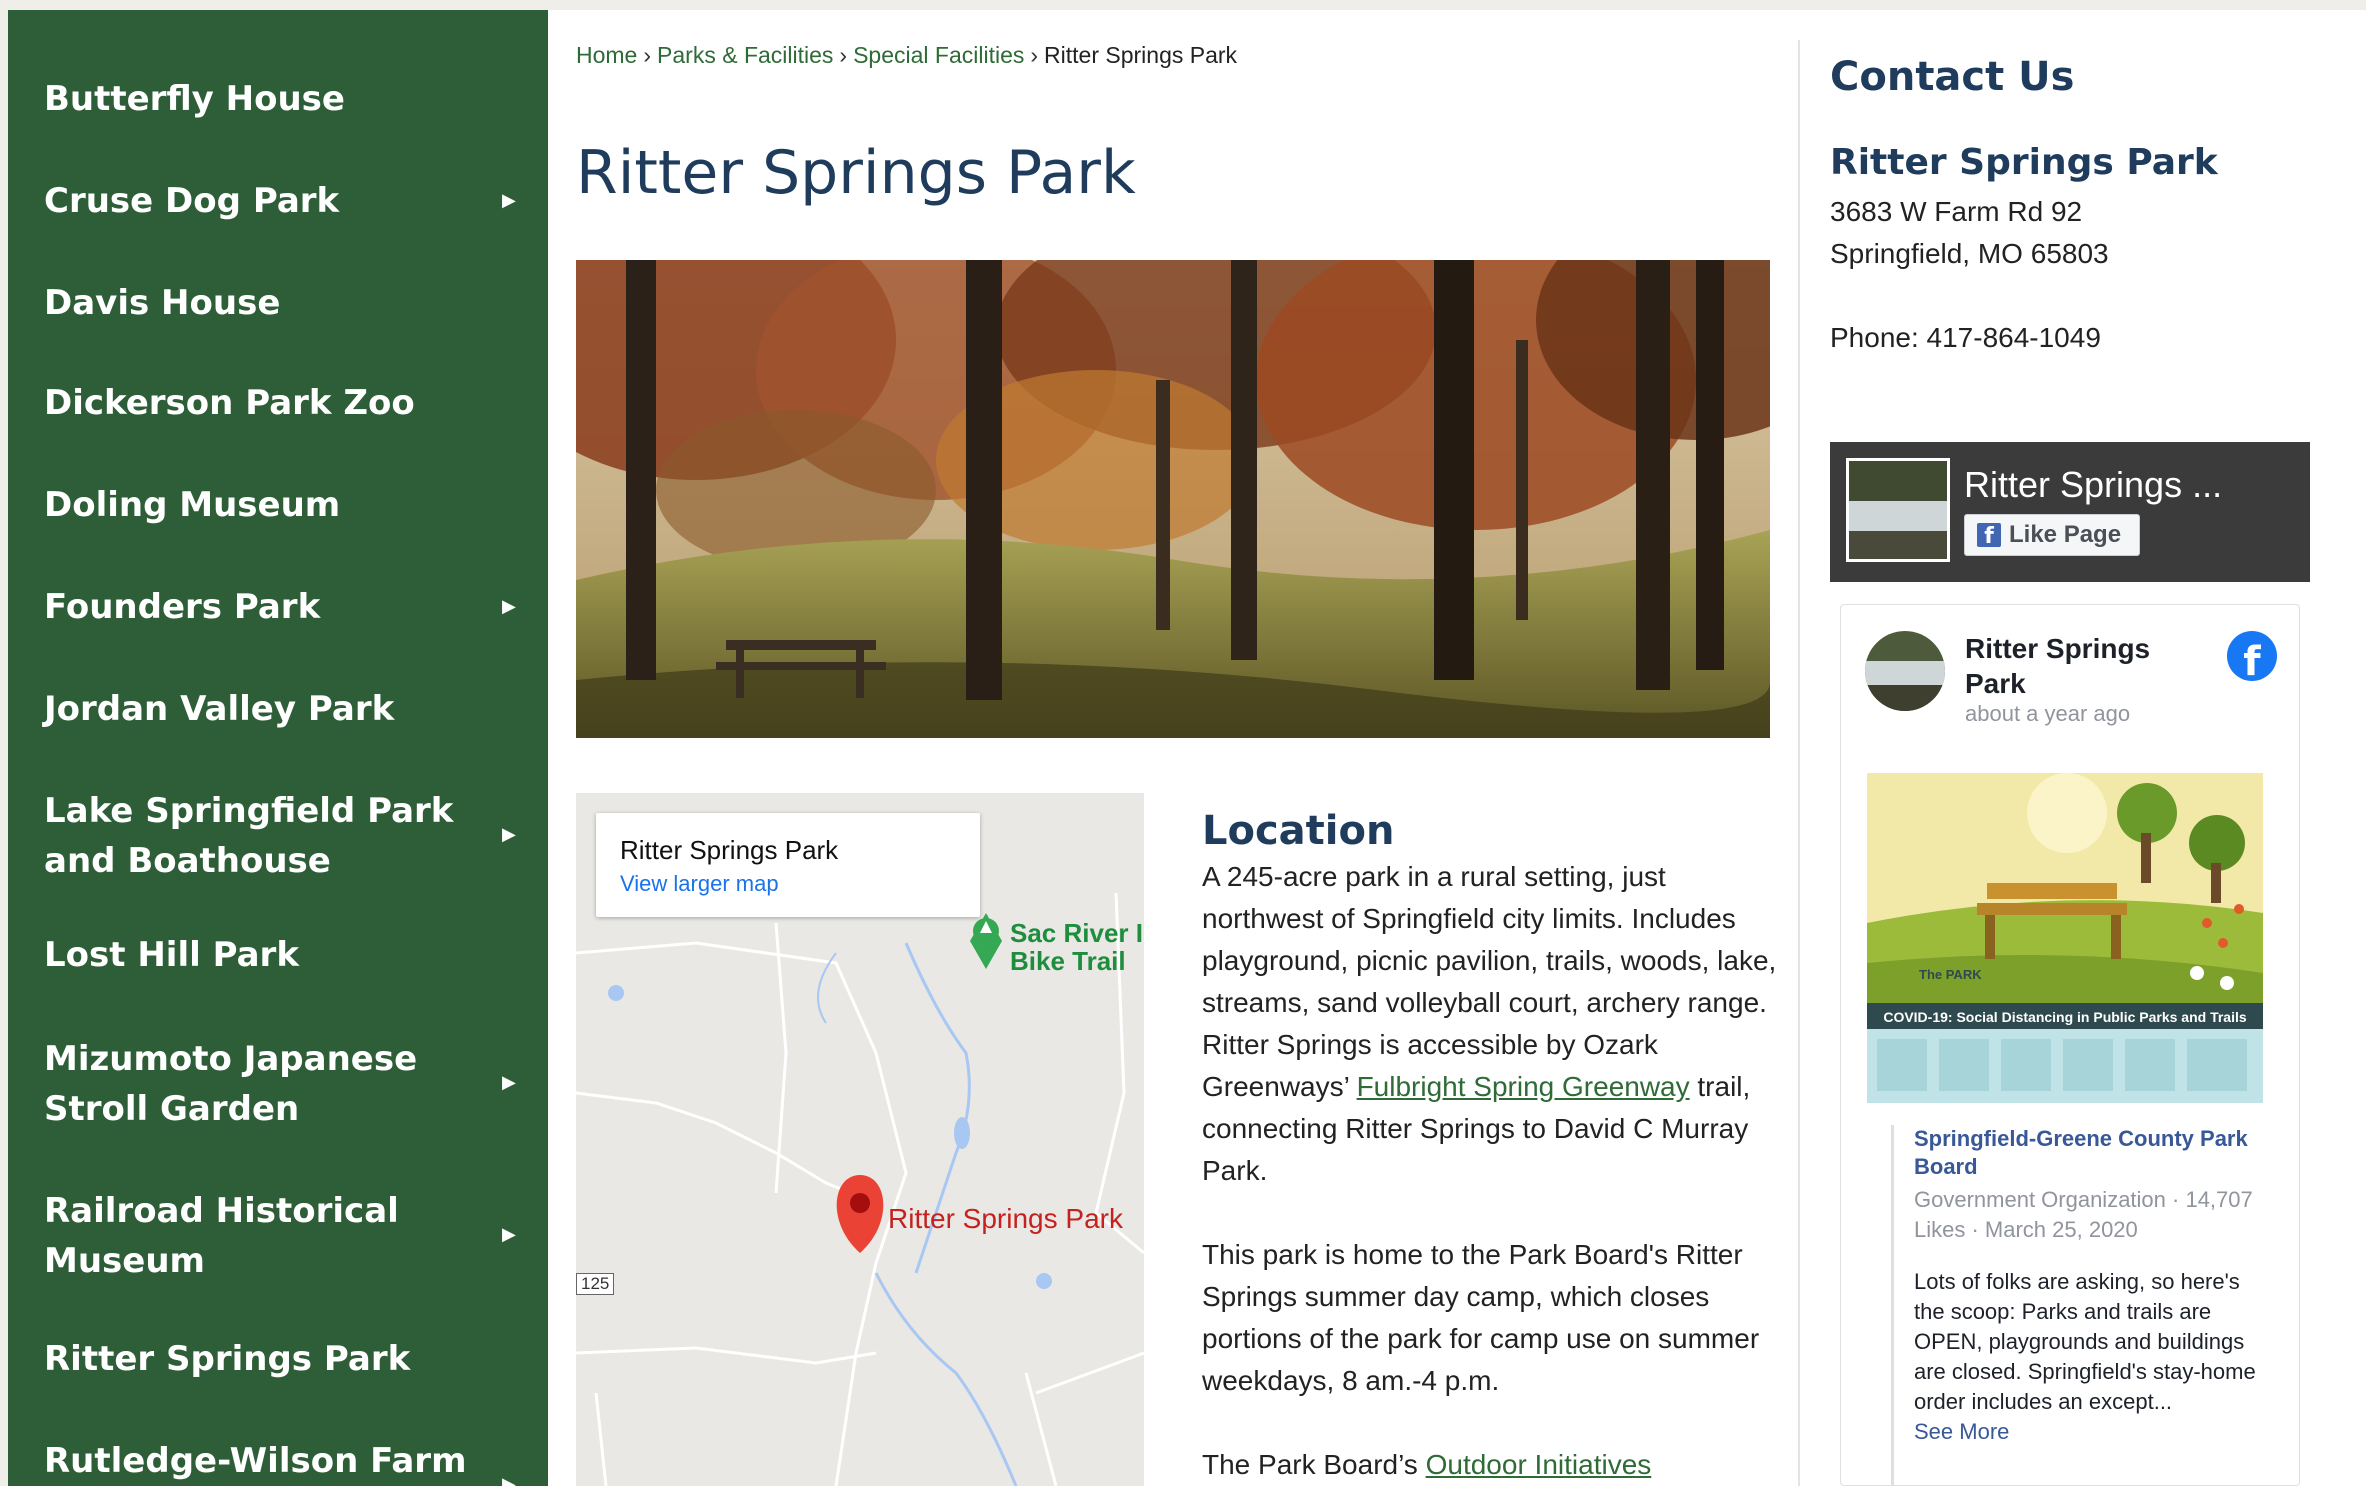 This screenshot has width=2366, height=1486. Describe the element at coordinates (1969, 253) in the screenshot. I see `contact-address-line2: Springfield, MO 65803` at that location.